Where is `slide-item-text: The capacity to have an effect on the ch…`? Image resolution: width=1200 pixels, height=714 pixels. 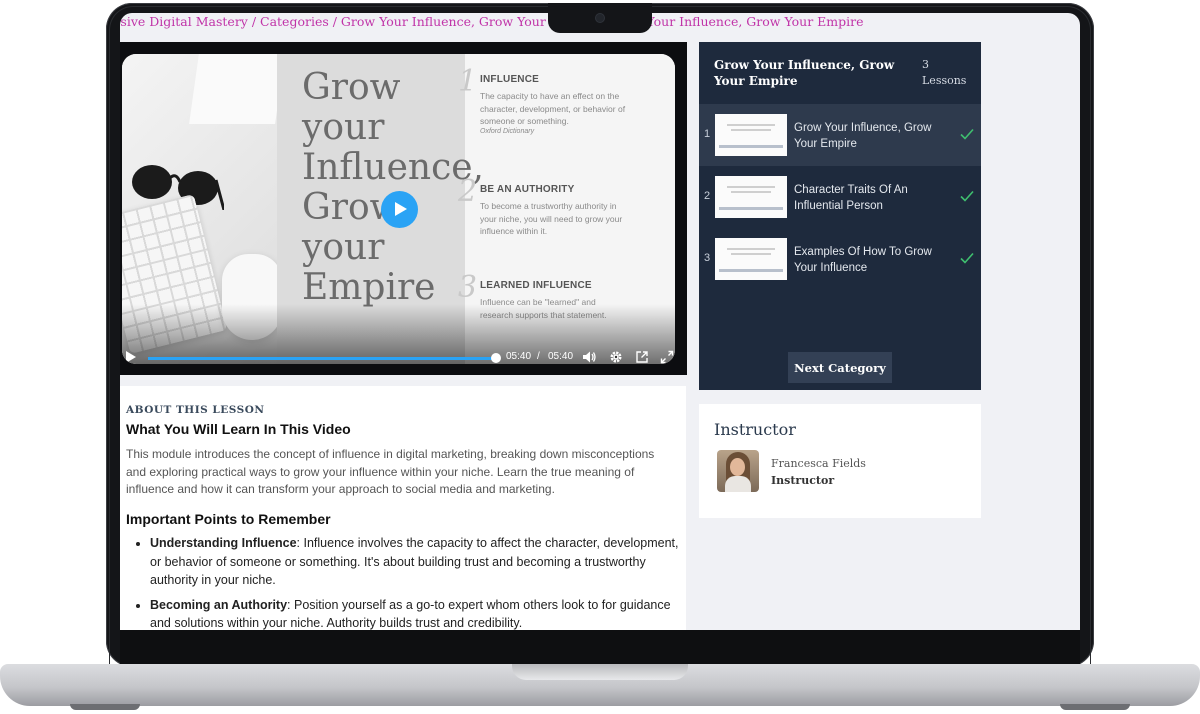 slide-item-text: The capacity to have an effect on the ch… is located at coordinates (553, 108).